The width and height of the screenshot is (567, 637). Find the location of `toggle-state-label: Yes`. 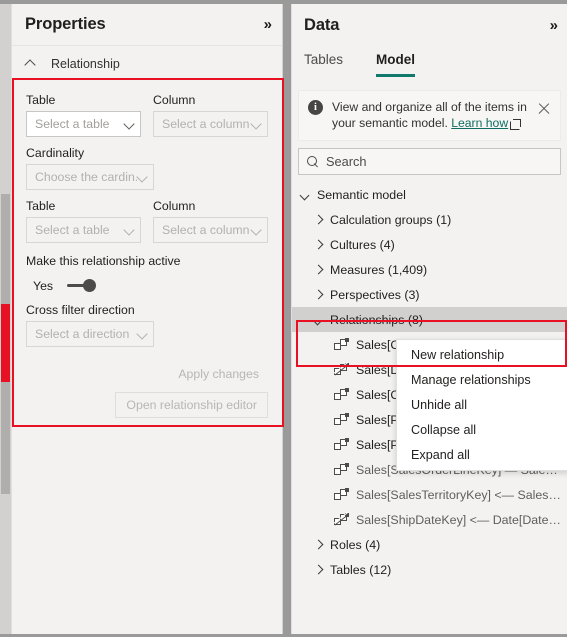

toggle-state-label: Yes is located at coordinates (43, 285).